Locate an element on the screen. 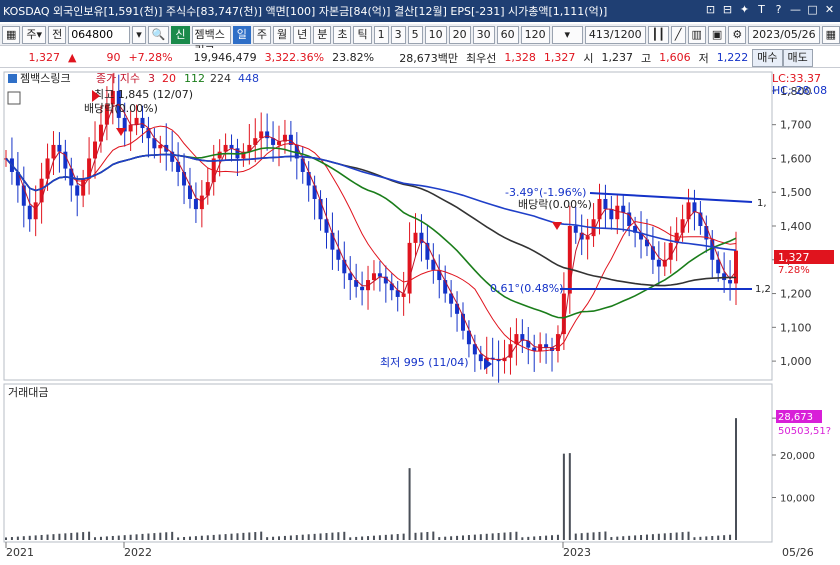 This screenshot has width=840, height=565. code-dropdown-icon: ▾ is located at coordinates (139, 34).